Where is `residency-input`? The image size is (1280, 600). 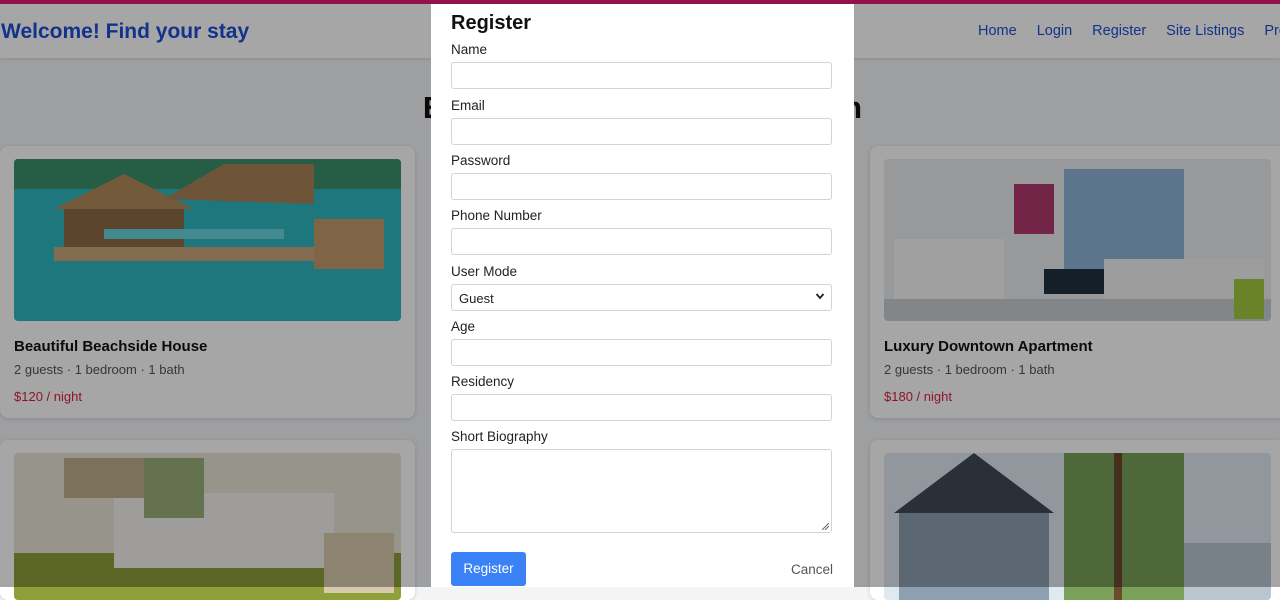 residency-input is located at coordinates (641, 407).